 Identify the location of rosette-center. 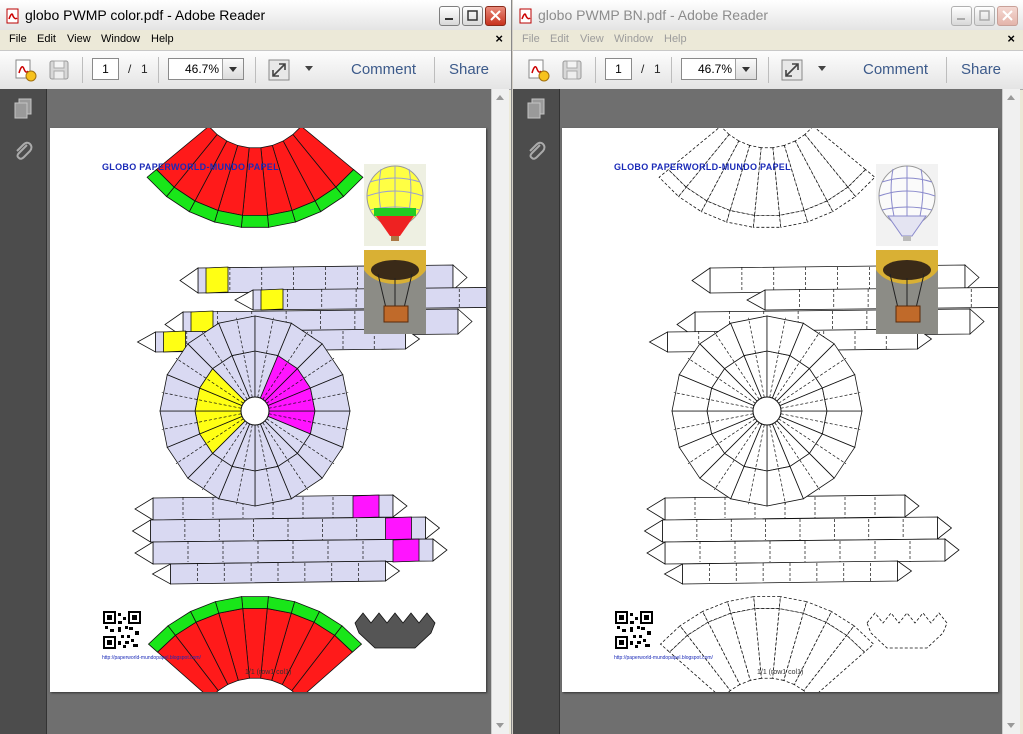
(767, 411).